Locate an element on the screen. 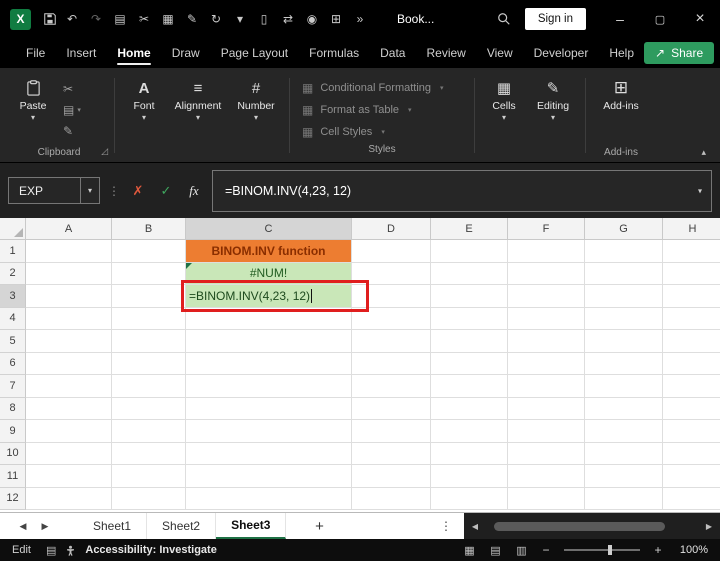 The height and width of the screenshot is (561, 720). cell-f7 is located at coordinates (546, 386).